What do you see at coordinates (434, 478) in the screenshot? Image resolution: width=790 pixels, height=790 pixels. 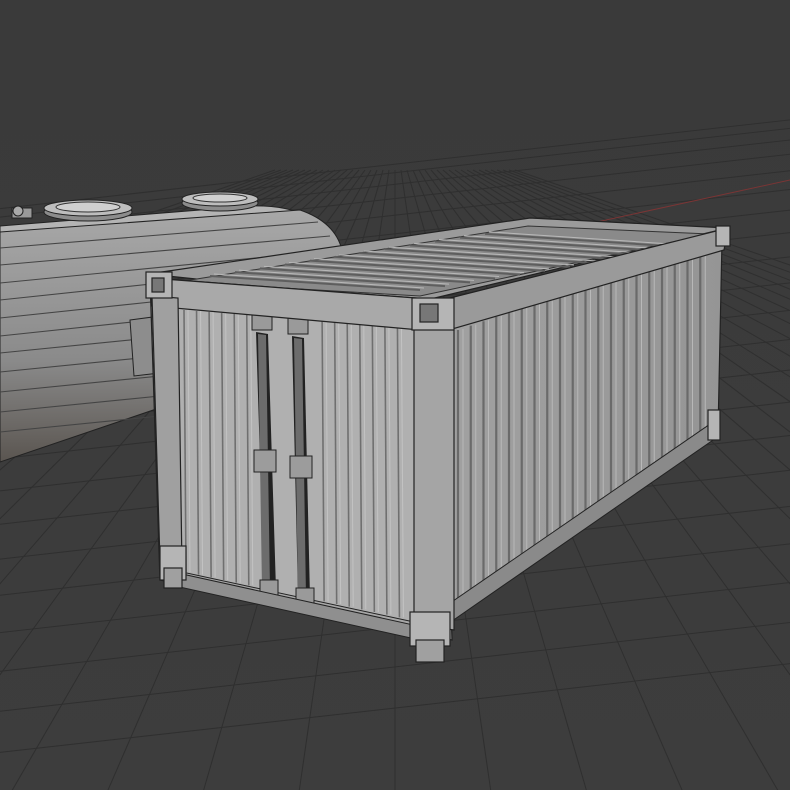 I see `corner-post-right` at bounding box center [434, 478].